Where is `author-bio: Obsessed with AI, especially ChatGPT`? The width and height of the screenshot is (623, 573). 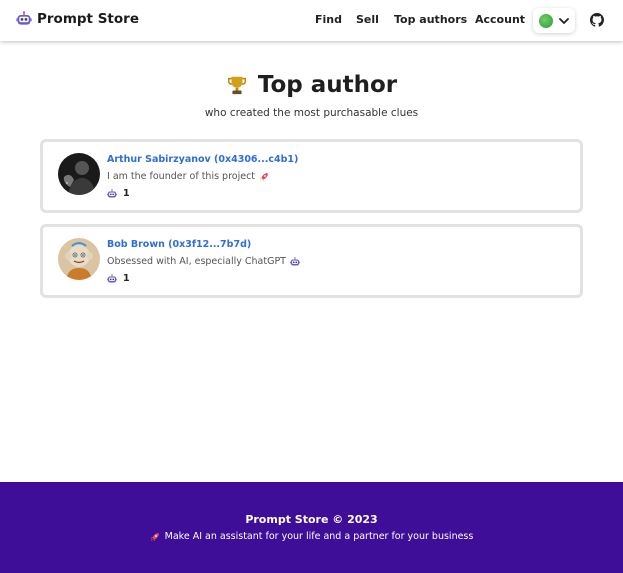
author-bio: Obsessed with AI, especially ChatGPT is located at coordinates (203, 261).